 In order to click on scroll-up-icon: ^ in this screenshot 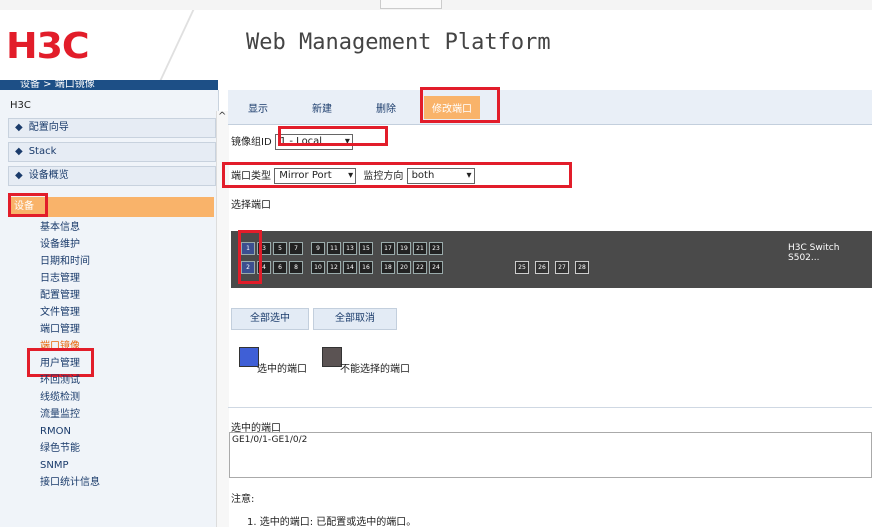, I will do `click(222, 116)`.